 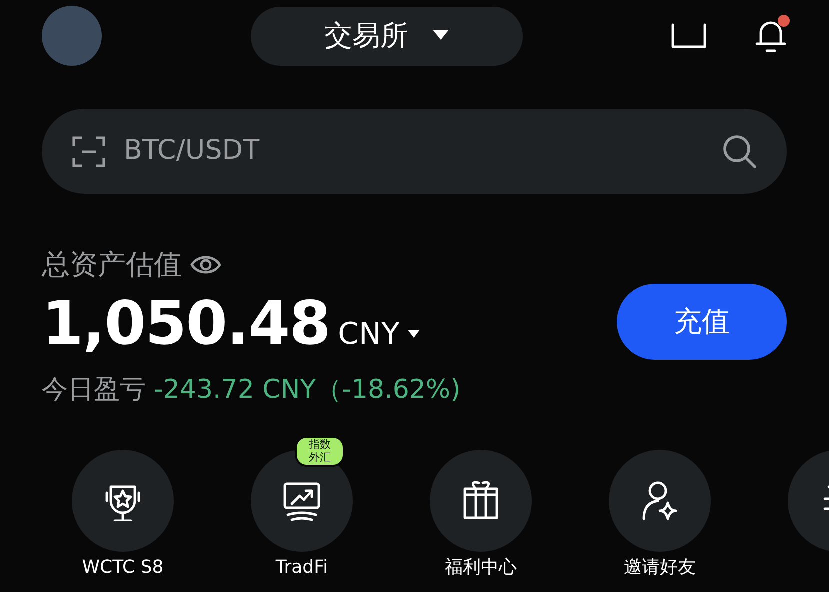 I want to click on search-field: BTC/USDT, so click(x=414, y=151).